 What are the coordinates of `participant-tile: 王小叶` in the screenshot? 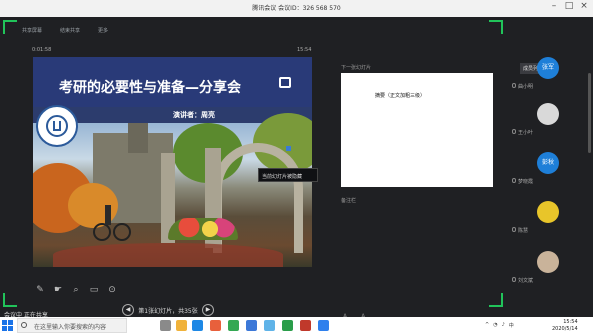 It's located at (548, 122).